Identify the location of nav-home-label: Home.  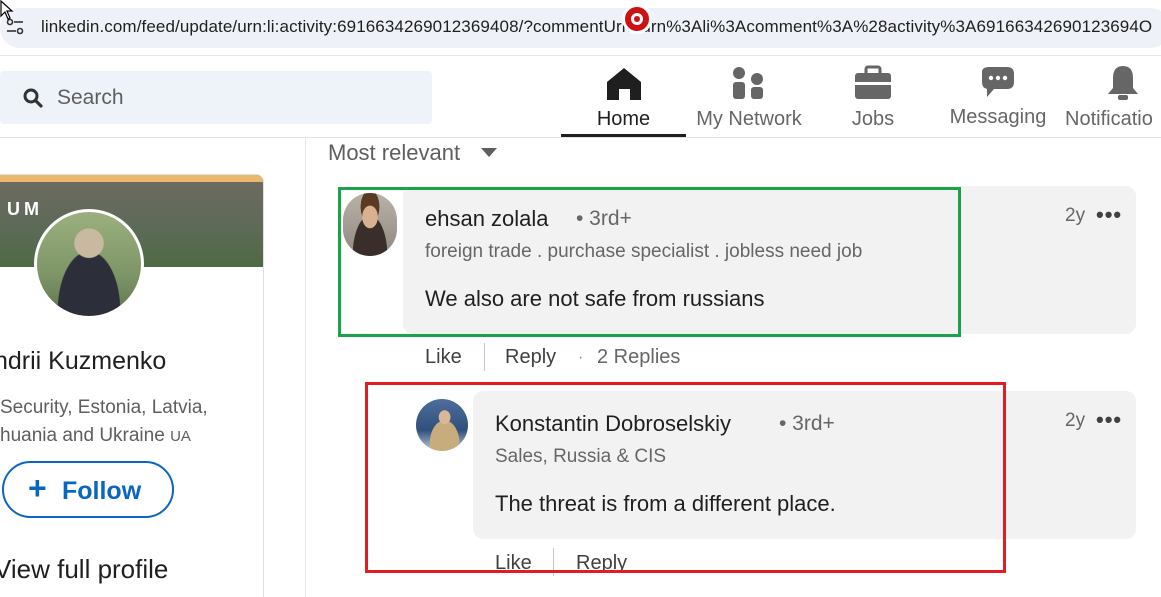
(623, 119).